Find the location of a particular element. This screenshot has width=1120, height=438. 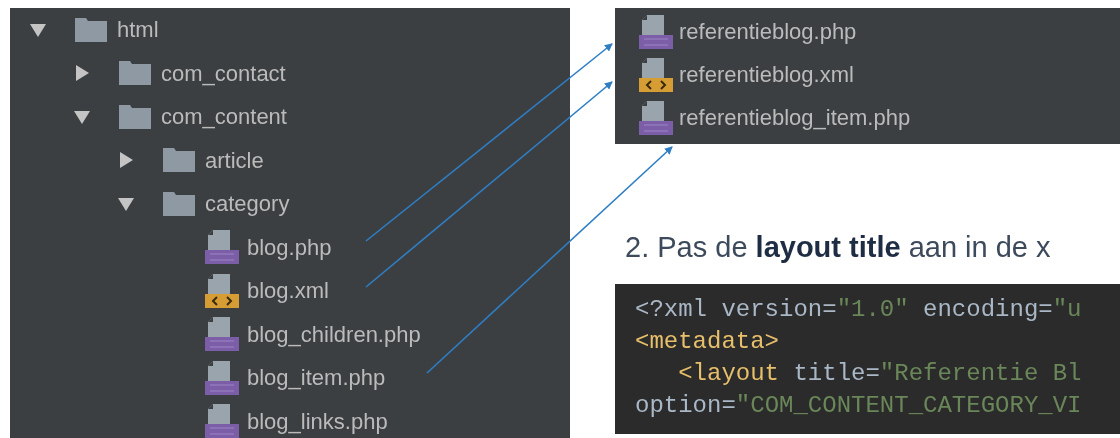

file-name: blog_links.php is located at coordinates (317, 421).